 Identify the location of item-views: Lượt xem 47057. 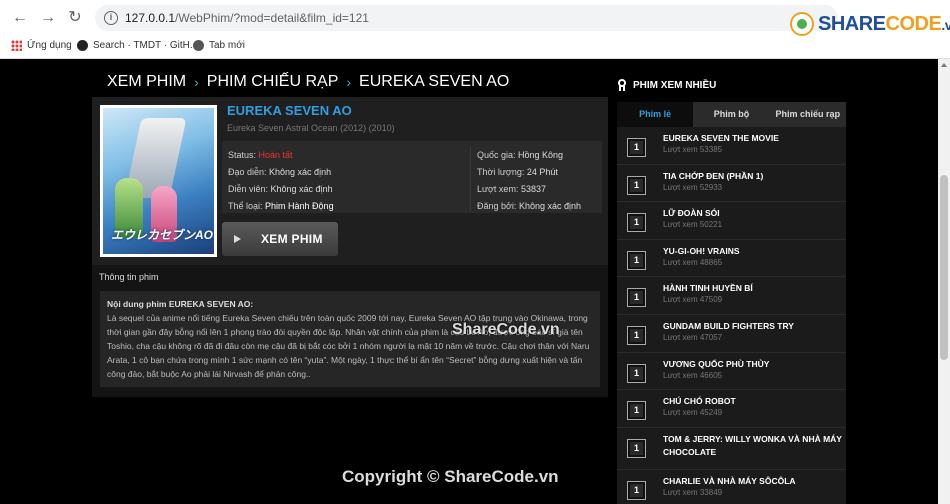
(693, 337).